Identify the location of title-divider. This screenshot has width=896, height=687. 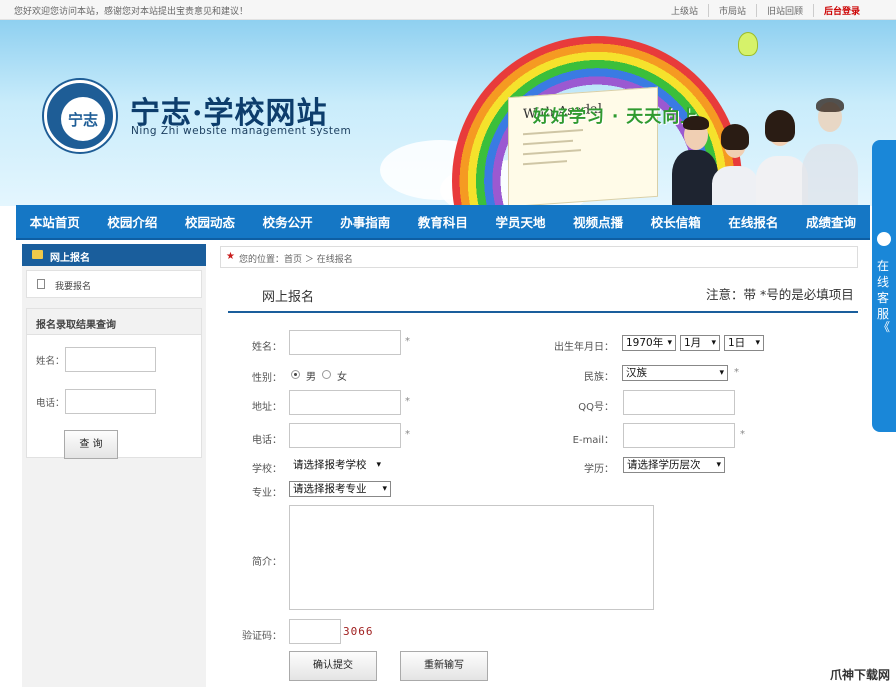
(543, 312).